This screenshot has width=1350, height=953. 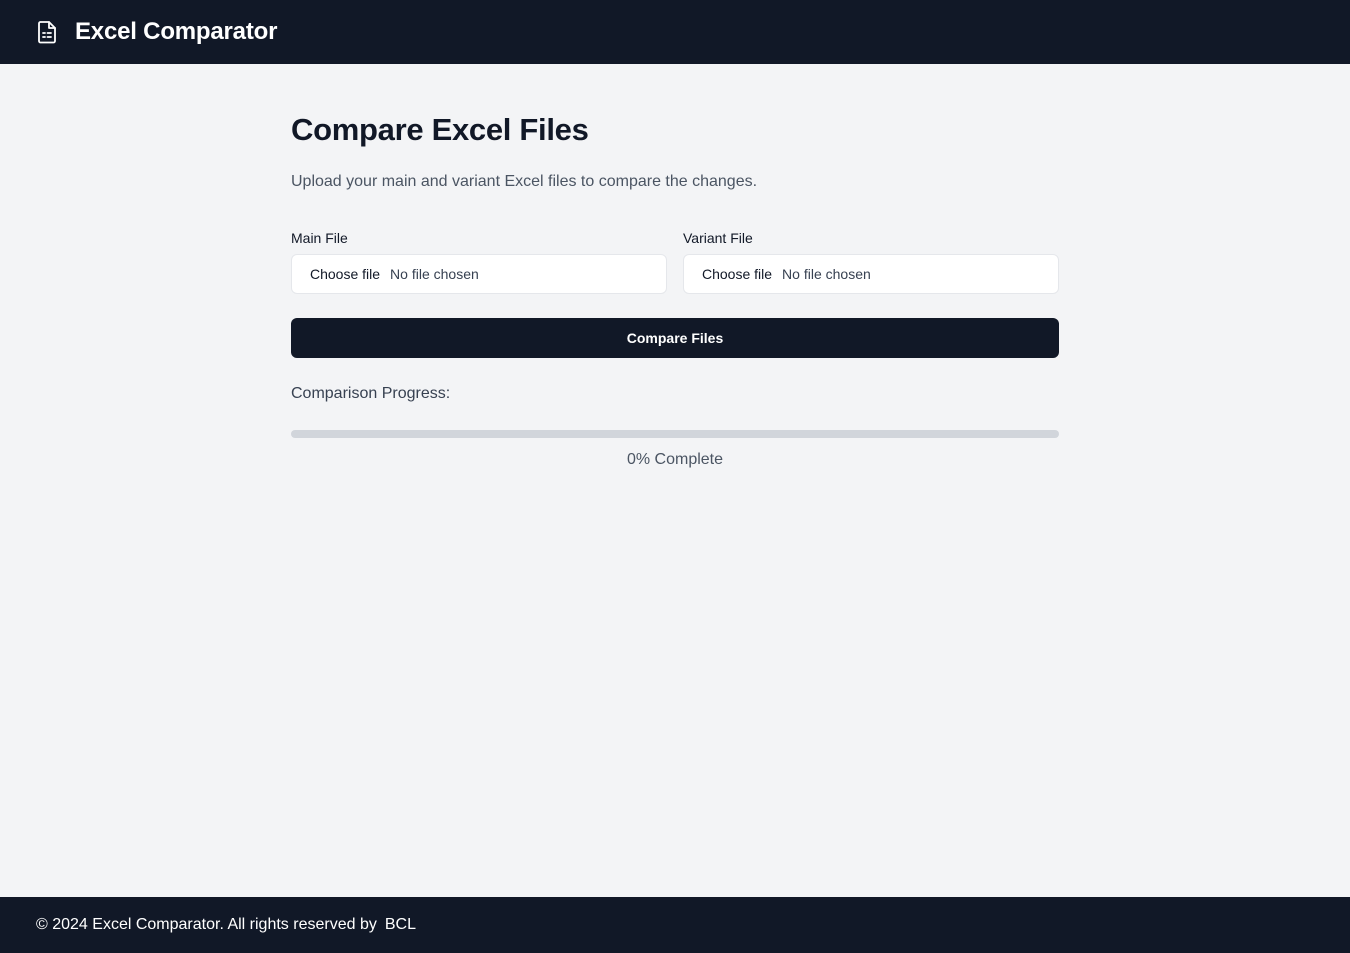 I want to click on file-spreadsheet-icon, so click(x=47, y=32).